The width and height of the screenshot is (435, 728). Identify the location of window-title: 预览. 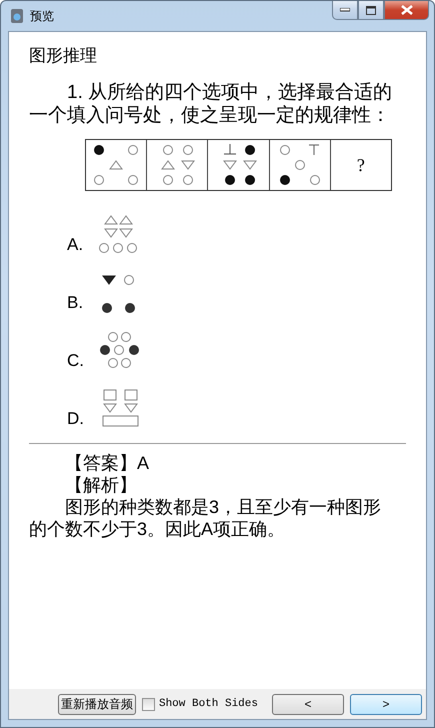
(42, 16).